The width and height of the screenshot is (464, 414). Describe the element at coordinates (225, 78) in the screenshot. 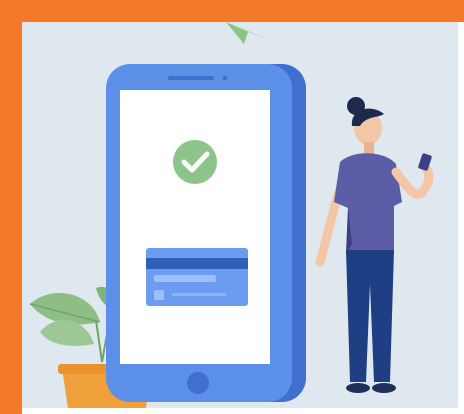

I see `phone-camera` at that location.